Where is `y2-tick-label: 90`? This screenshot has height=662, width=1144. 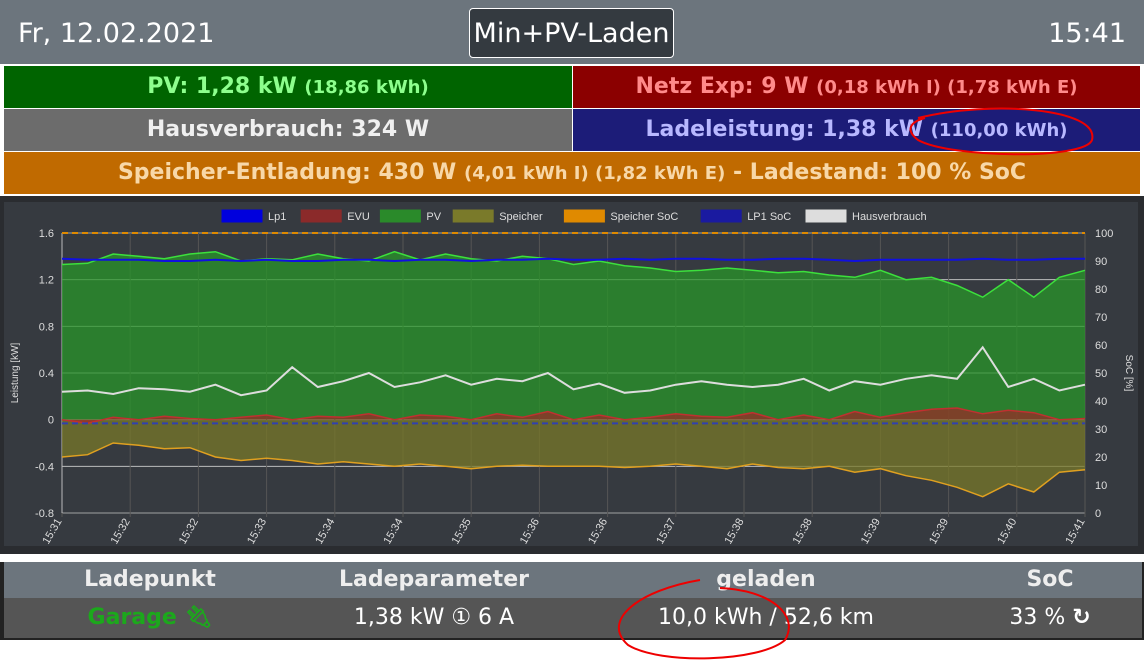
y2-tick-label: 90 is located at coordinates (1101, 262).